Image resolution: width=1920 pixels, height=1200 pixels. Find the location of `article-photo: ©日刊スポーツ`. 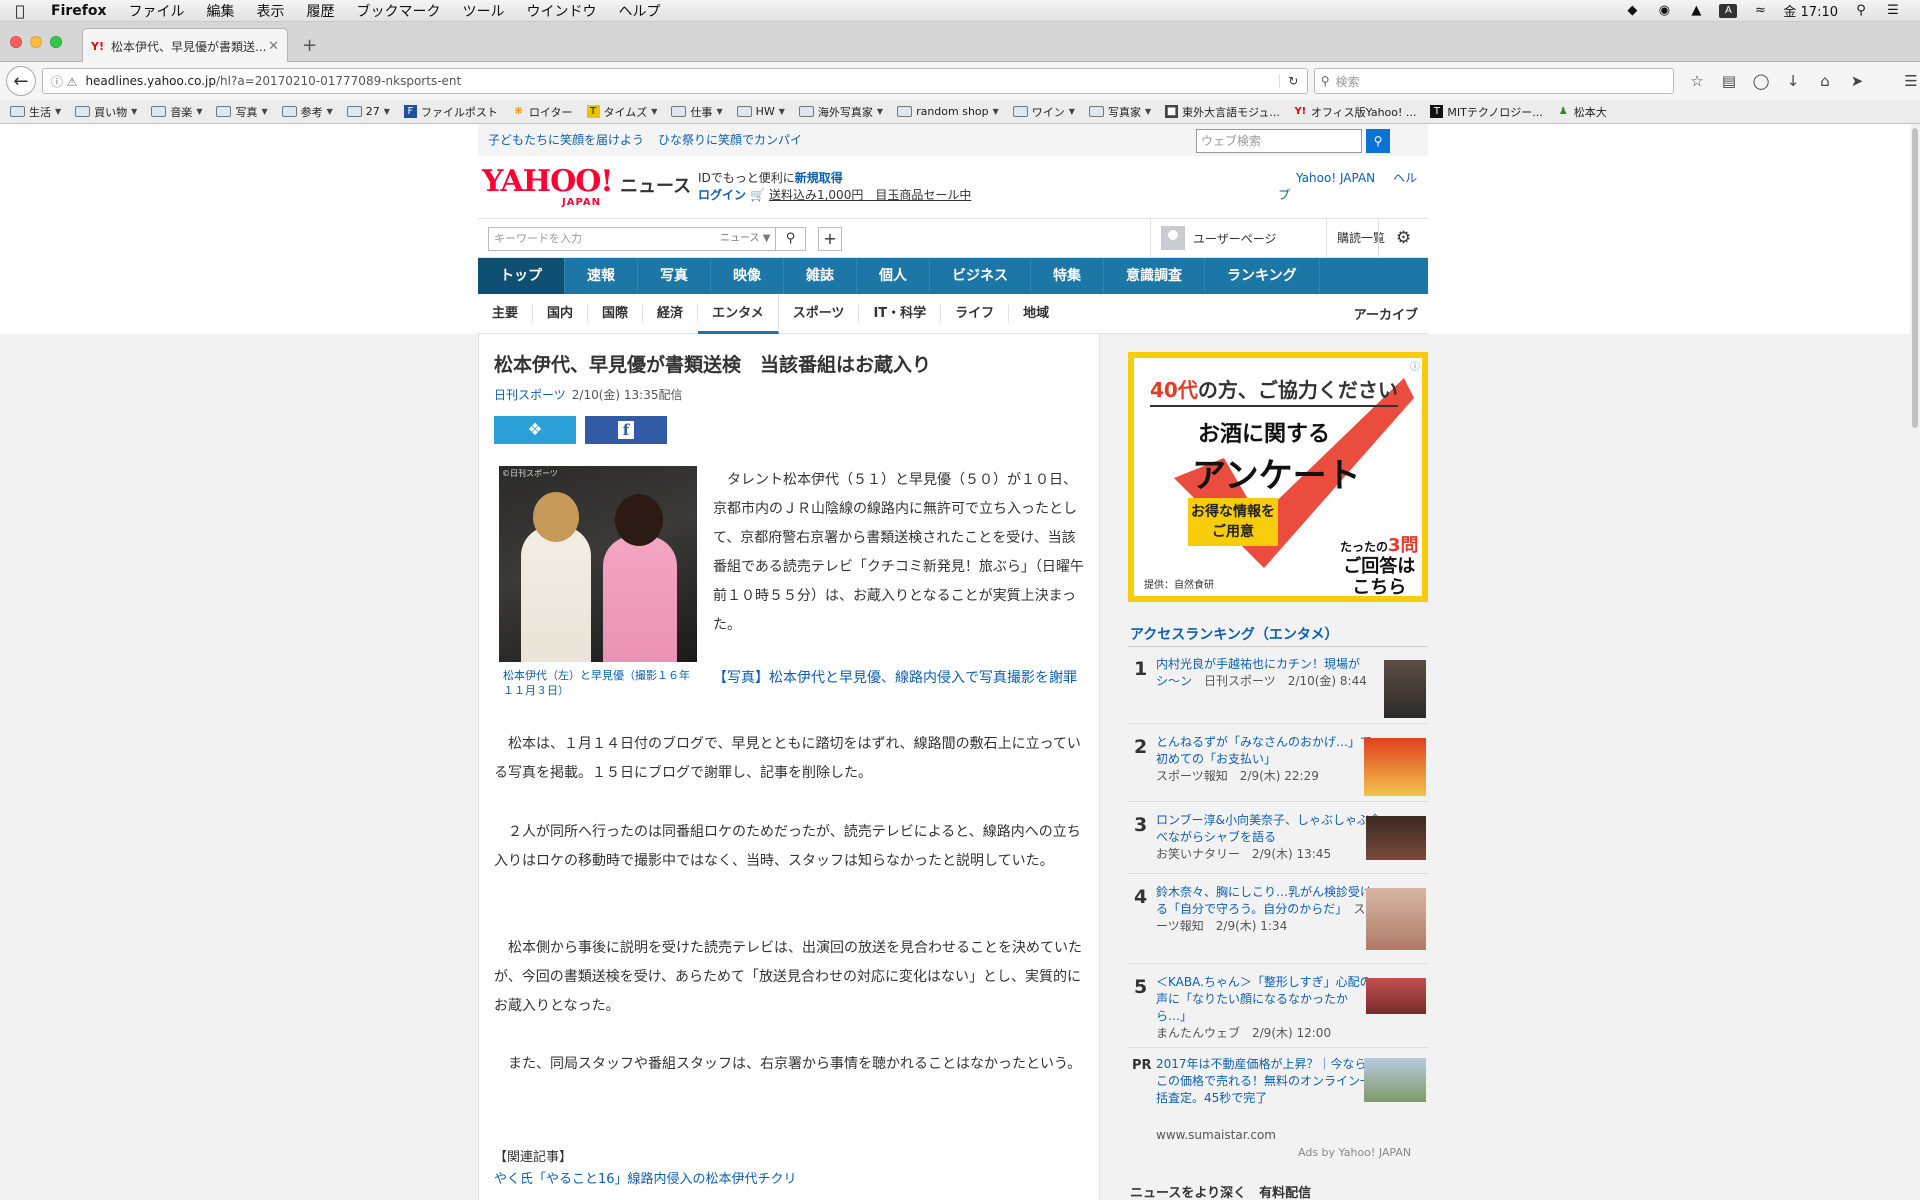

article-photo: ©日刊スポーツ is located at coordinates (598, 564).